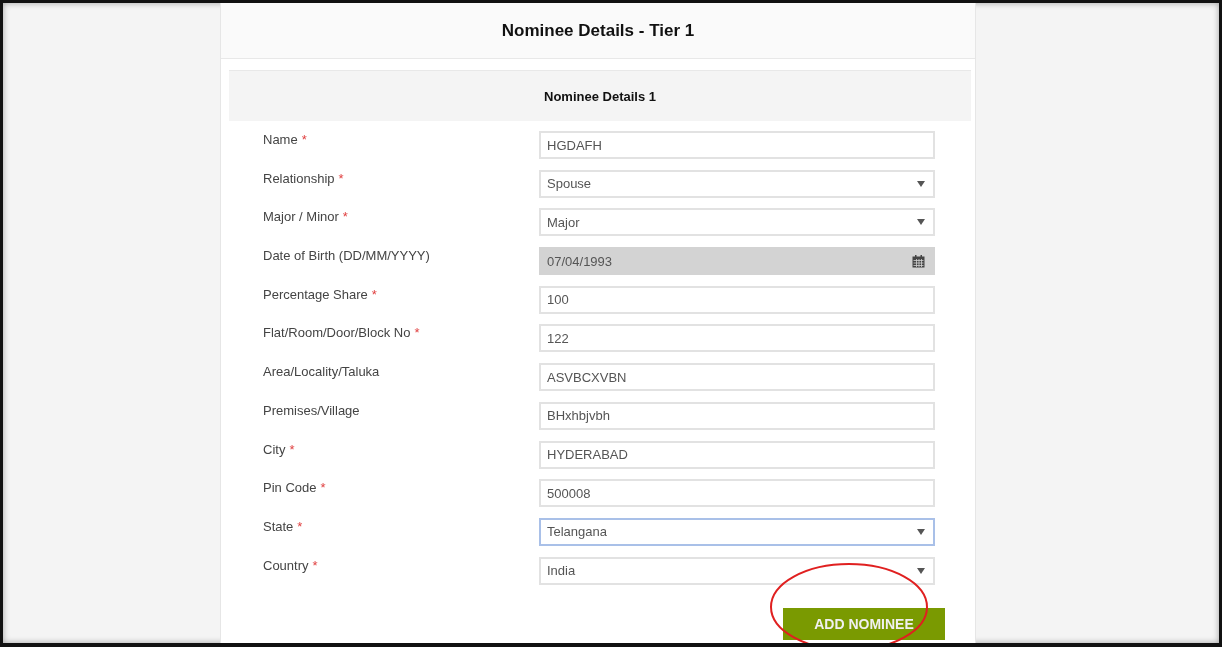 The image size is (1222, 647). What do you see at coordinates (347, 256) in the screenshot?
I see `field-label: Date of Birth (DD/MM/YYYY)` at bounding box center [347, 256].